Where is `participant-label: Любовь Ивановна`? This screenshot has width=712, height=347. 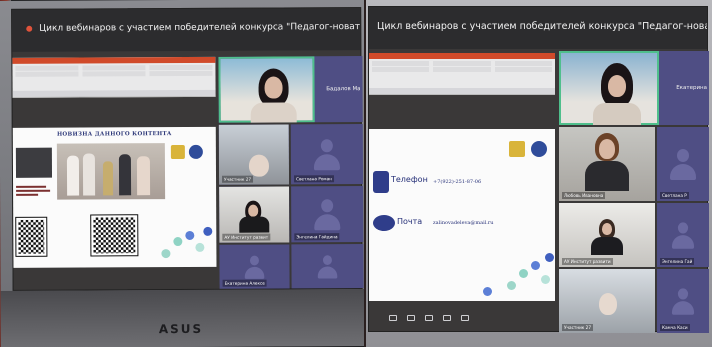
participant-label: Любовь Ивановна is located at coordinates (584, 195).